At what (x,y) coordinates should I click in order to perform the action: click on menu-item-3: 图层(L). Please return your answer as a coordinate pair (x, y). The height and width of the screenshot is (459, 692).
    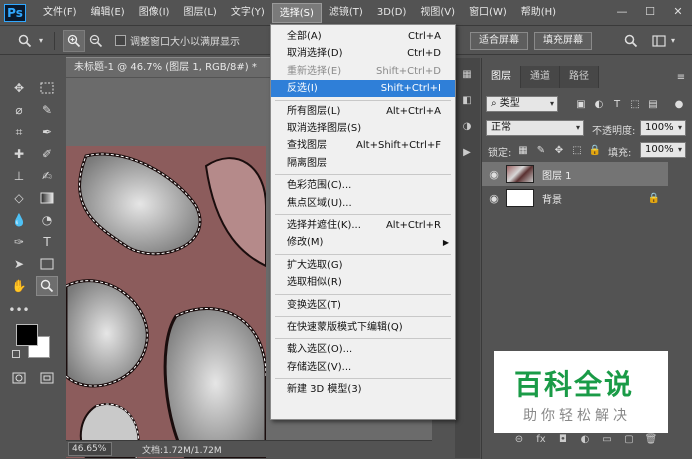
    Looking at the image, I should click on (199, 13).